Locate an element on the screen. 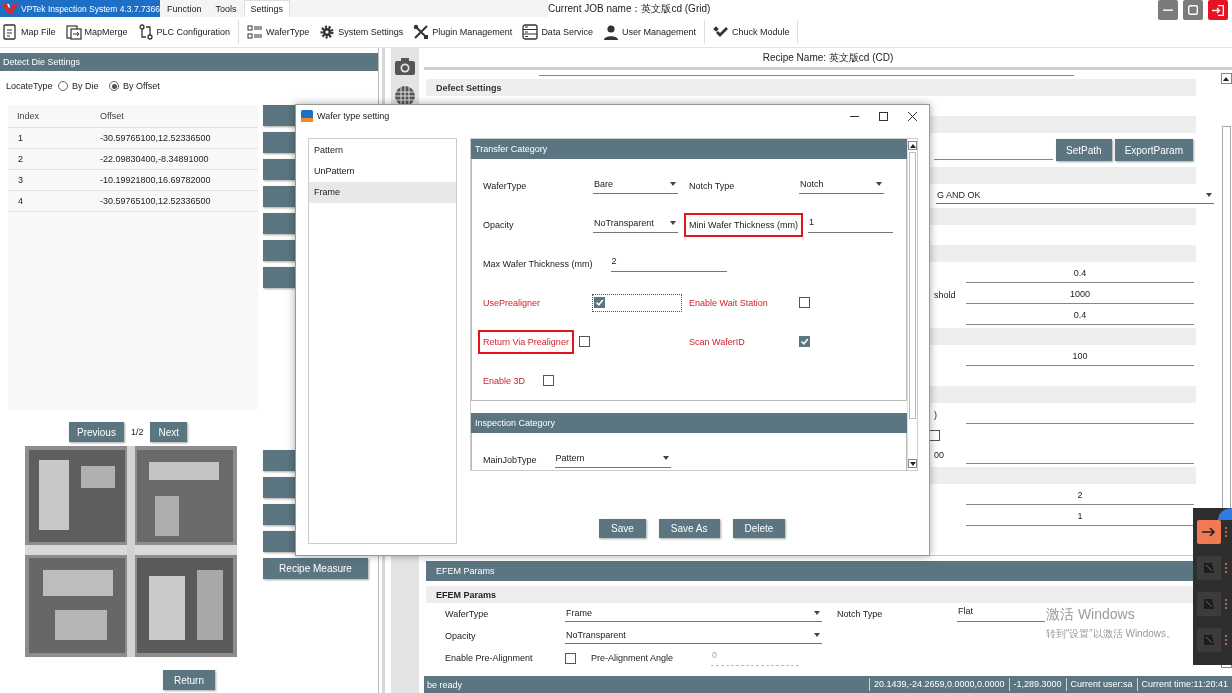  recipe-name: Recipe Name: 英文版cd (CD) is located at coordinates (828, 57).